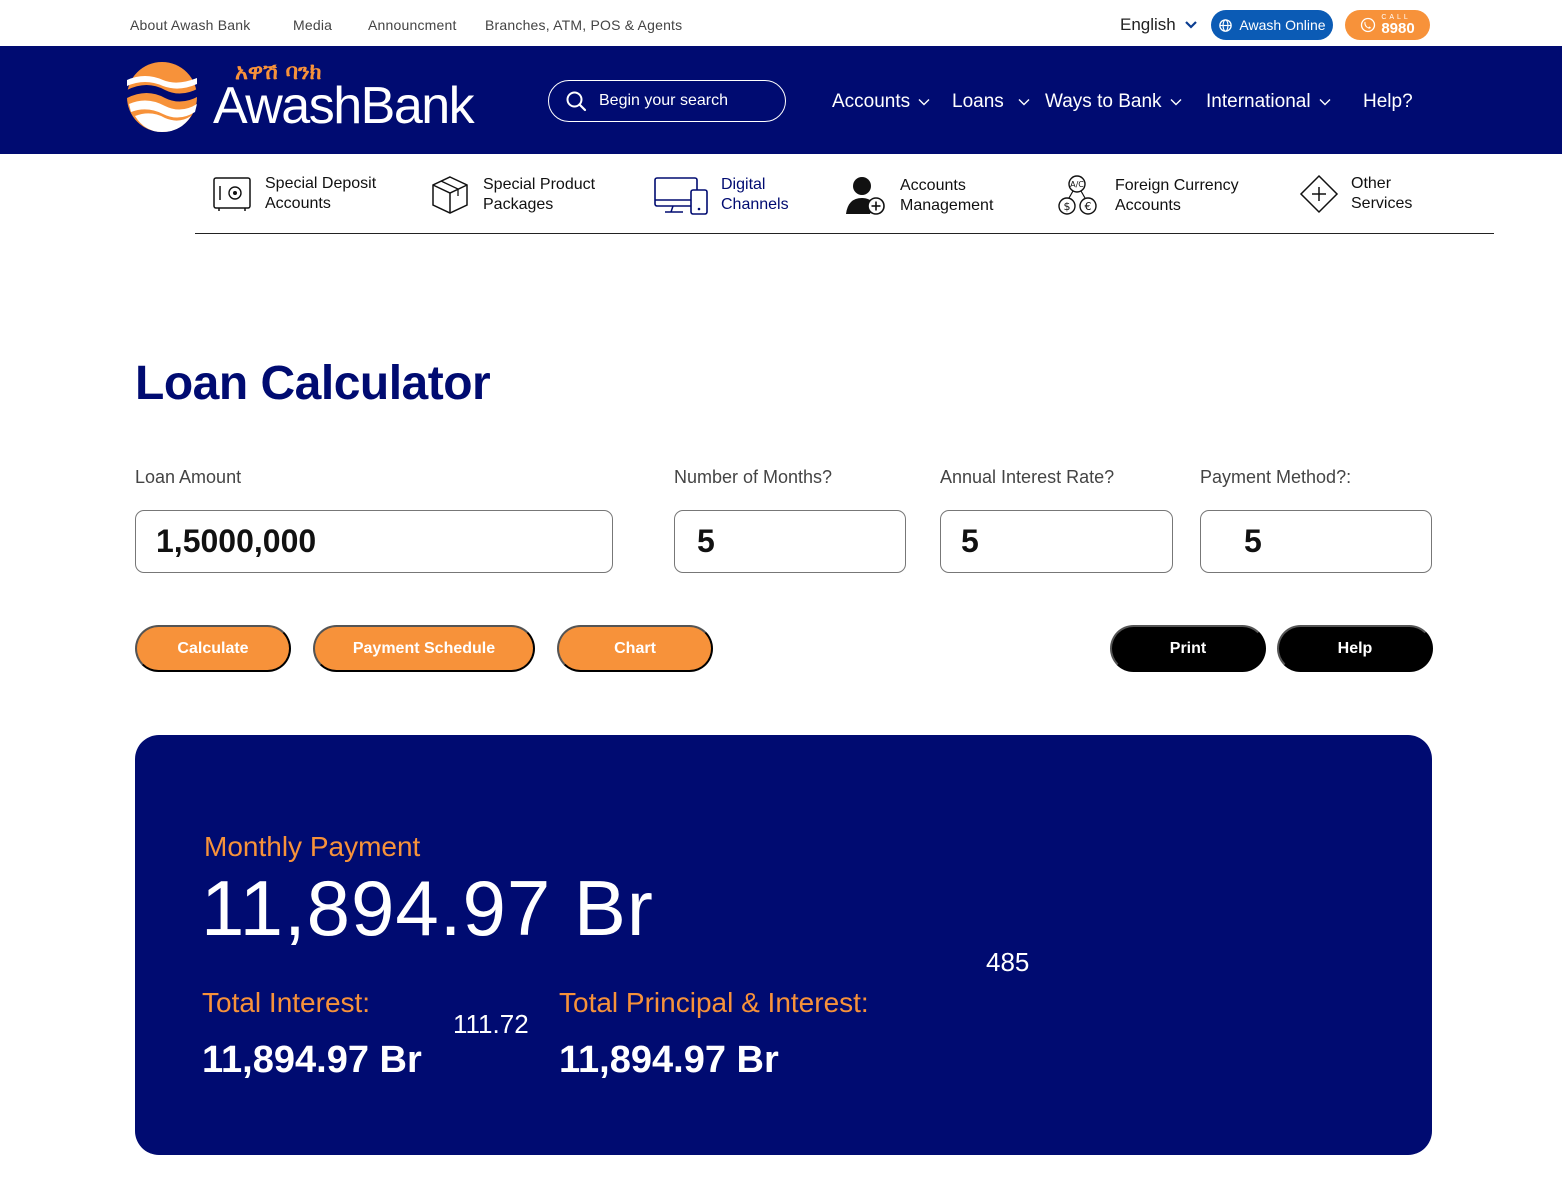 The width and height of the screenshot is (1562, 1195). I want to click on search-box: Begin your search, so click(667, 101).